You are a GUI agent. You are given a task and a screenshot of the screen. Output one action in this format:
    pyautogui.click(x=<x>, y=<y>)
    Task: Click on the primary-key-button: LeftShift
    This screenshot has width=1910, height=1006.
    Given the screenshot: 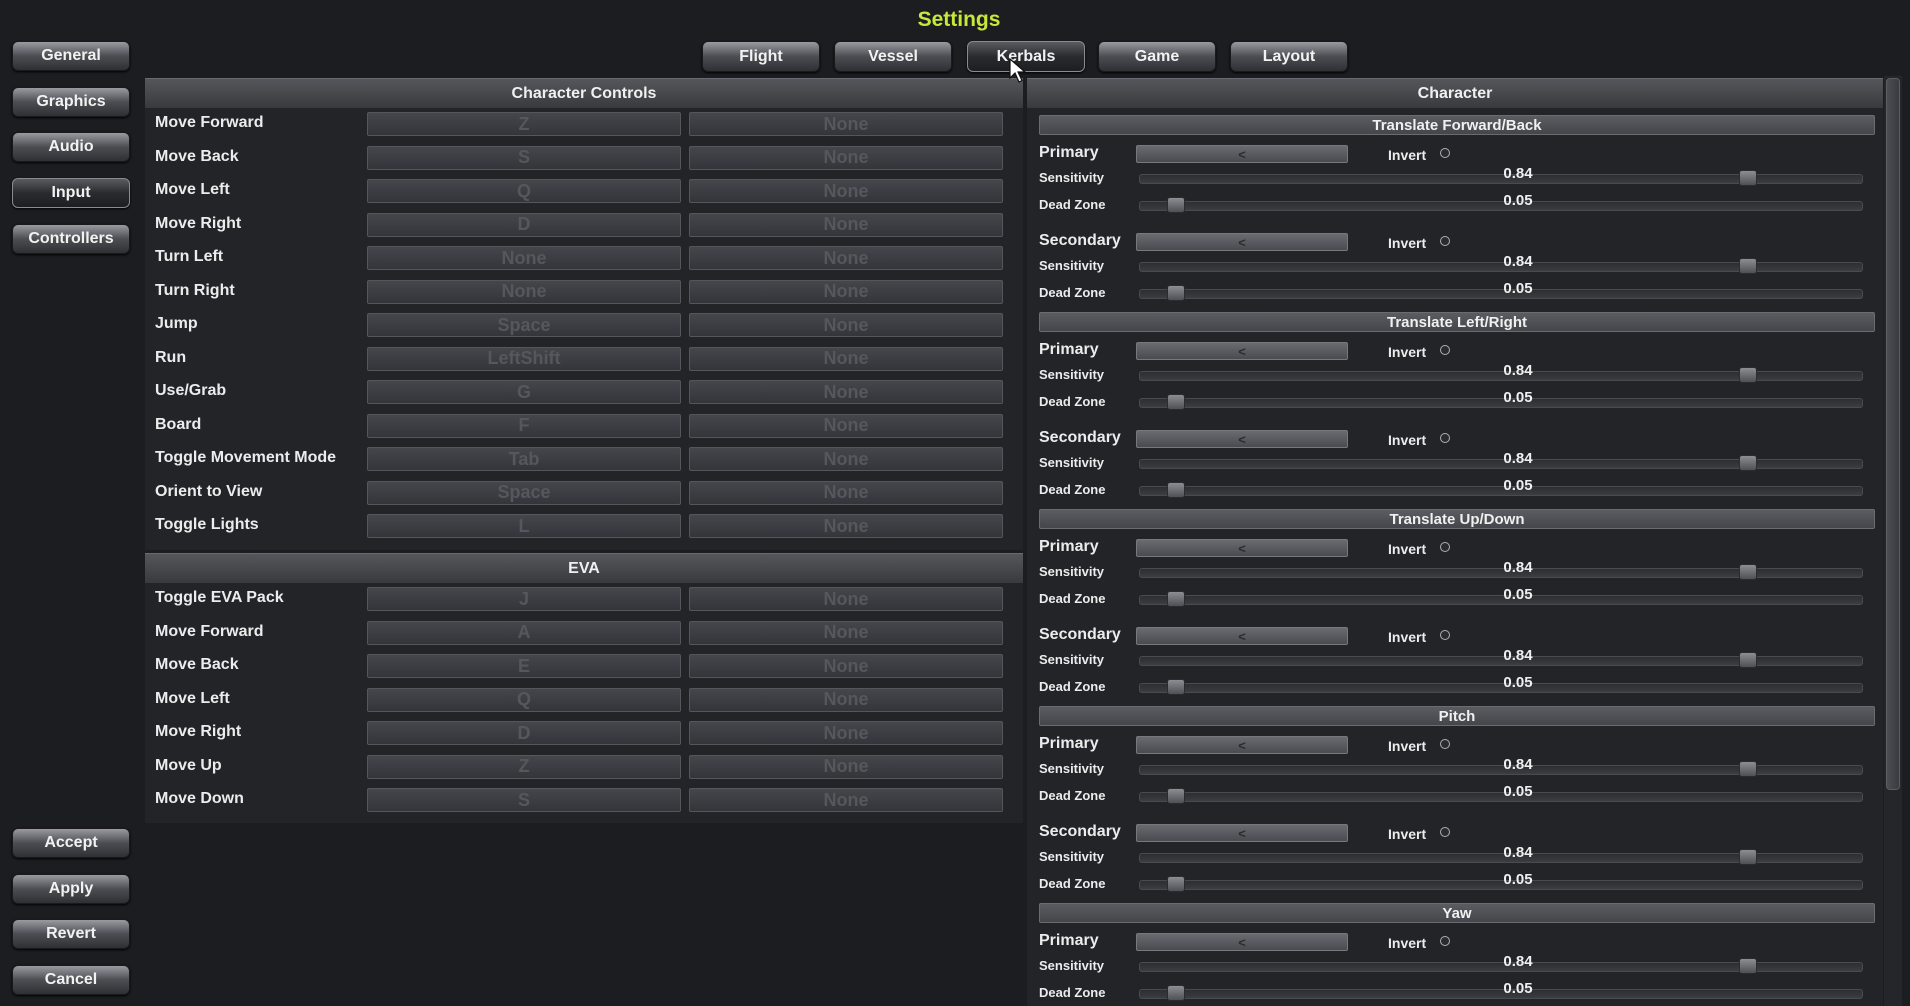 What is the action you would take?
    pyautogui.click(x=524, y=358)
    